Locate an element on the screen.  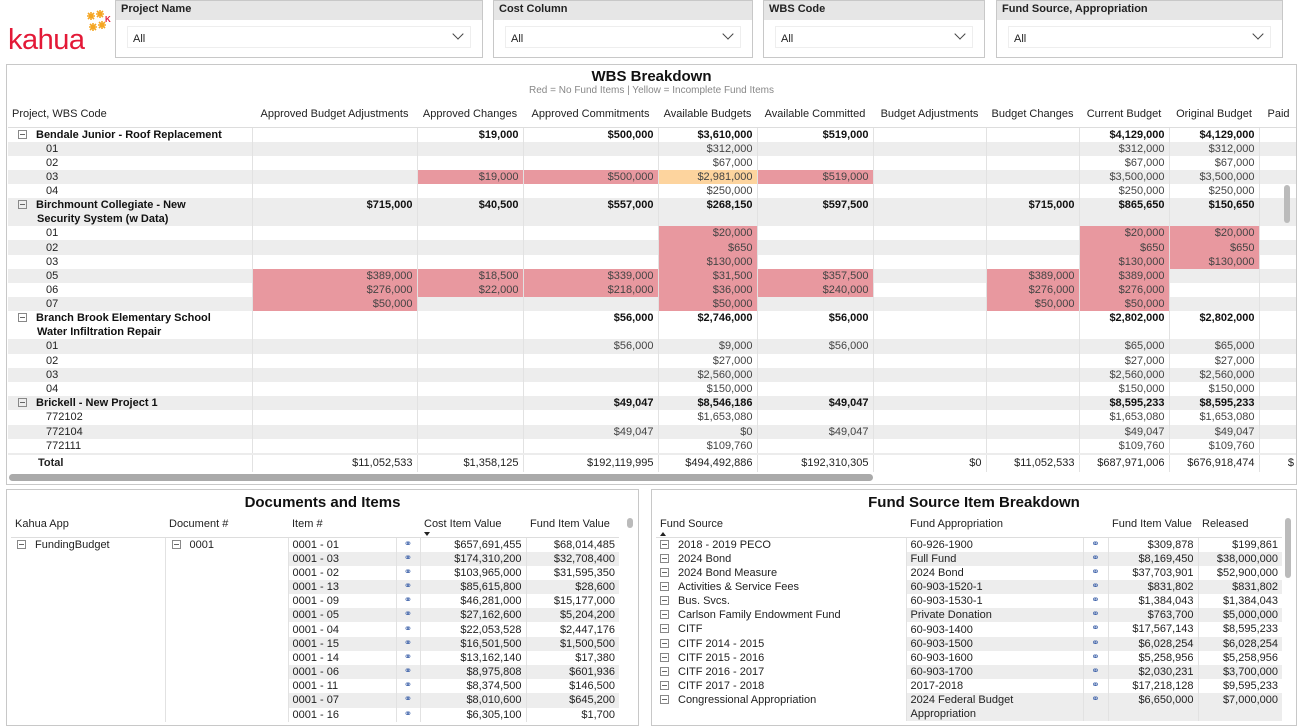
total-cell: $192,119,995 is located at coordinates (590, 462).